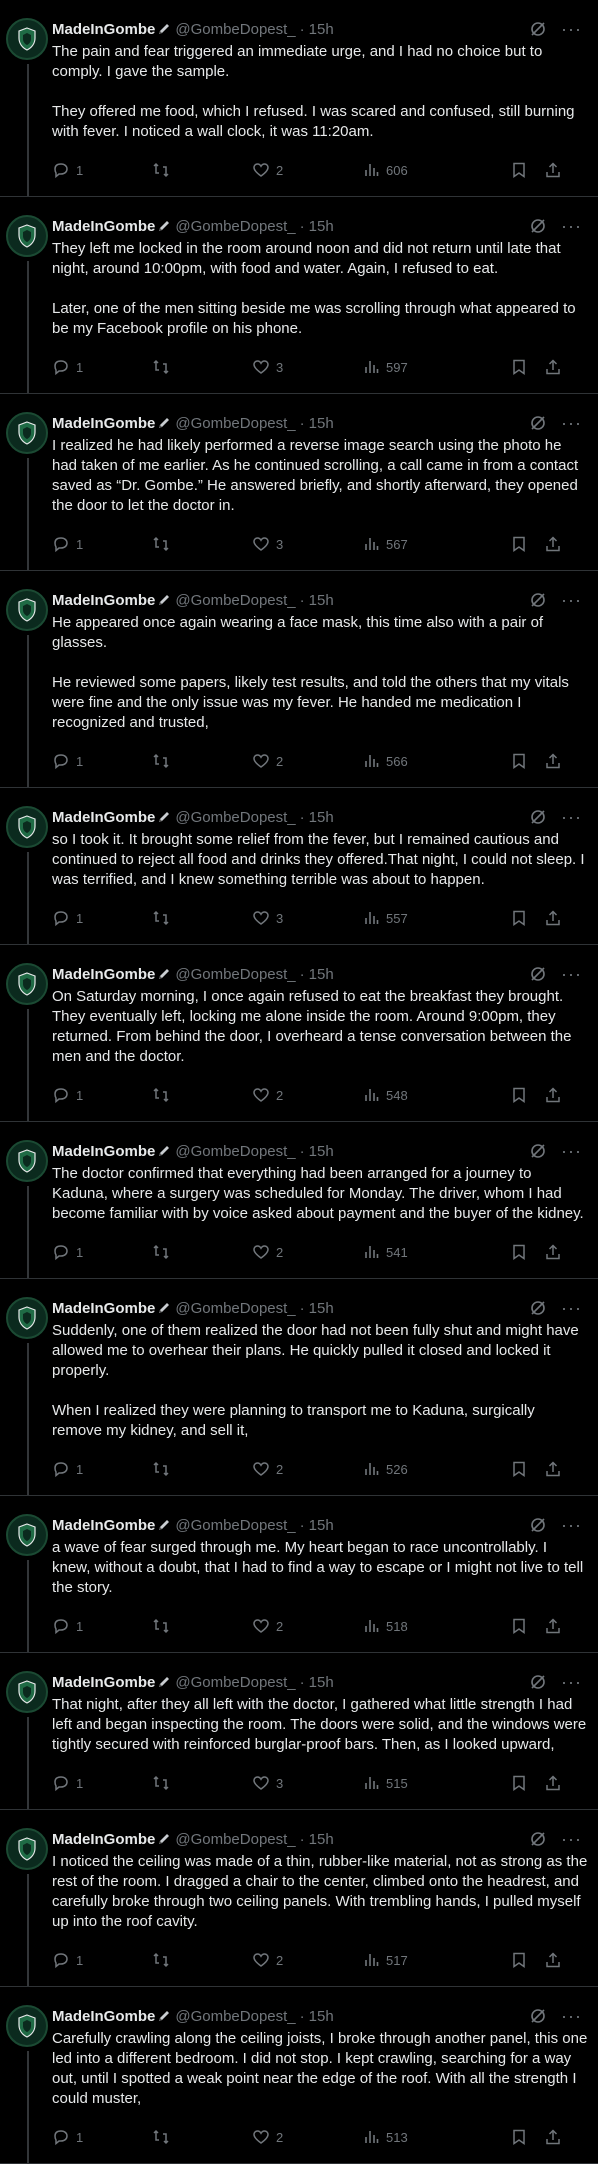  I want to click on views-button: 597, so click(436, 367).